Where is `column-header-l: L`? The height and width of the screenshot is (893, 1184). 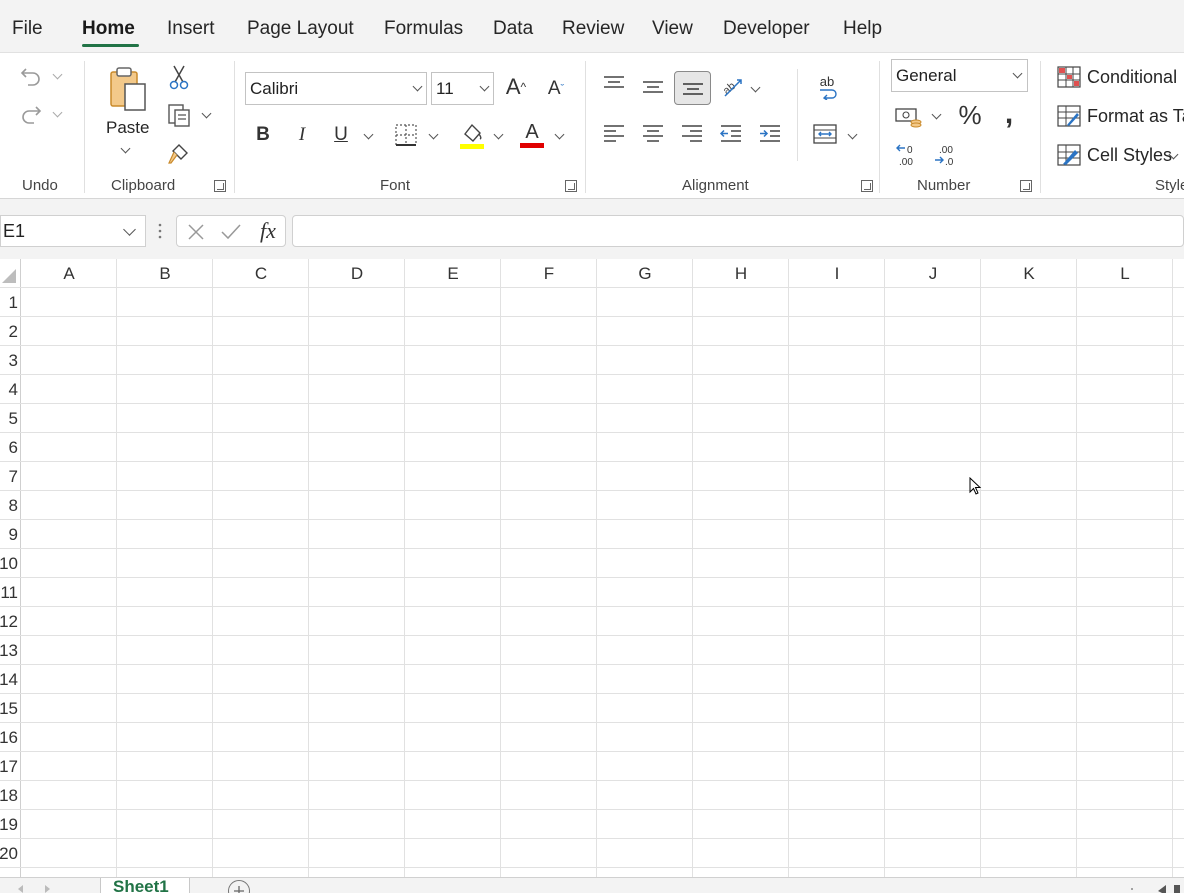 column-header-l: L is located at coordinates (1125, 273).